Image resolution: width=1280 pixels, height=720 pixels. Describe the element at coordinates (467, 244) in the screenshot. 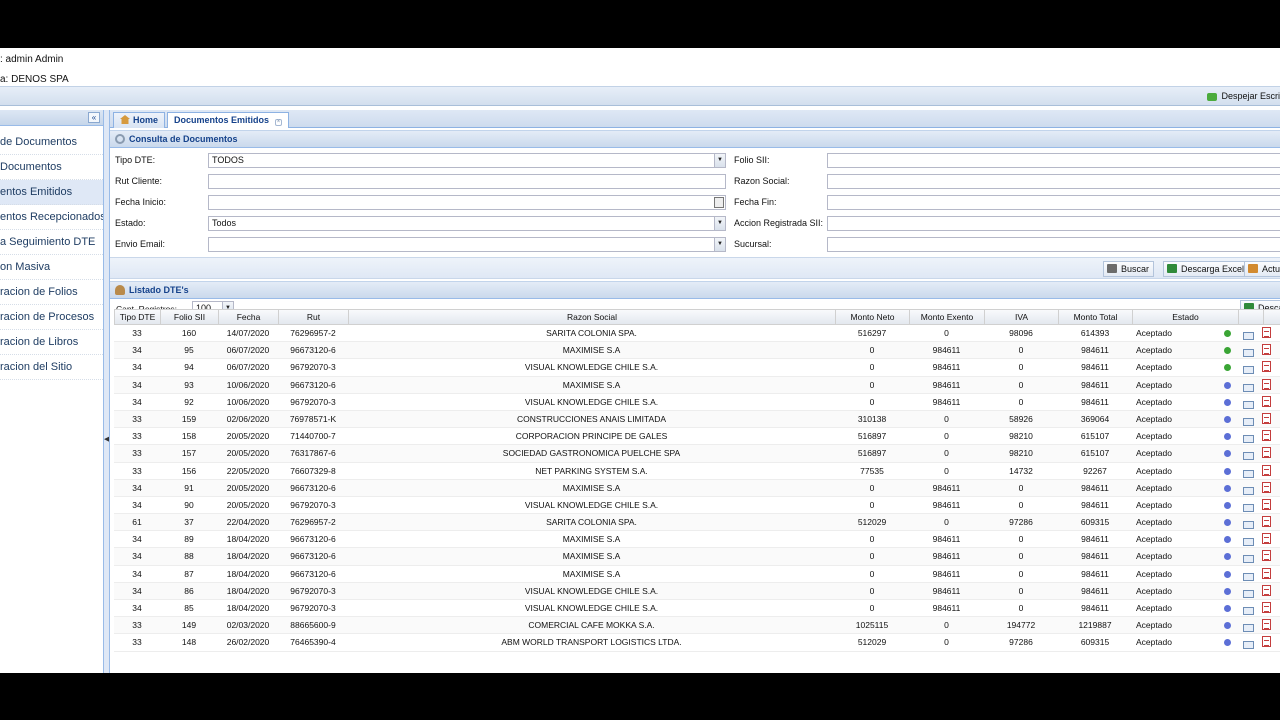

I see `envio-email-select: ▼` at that location.